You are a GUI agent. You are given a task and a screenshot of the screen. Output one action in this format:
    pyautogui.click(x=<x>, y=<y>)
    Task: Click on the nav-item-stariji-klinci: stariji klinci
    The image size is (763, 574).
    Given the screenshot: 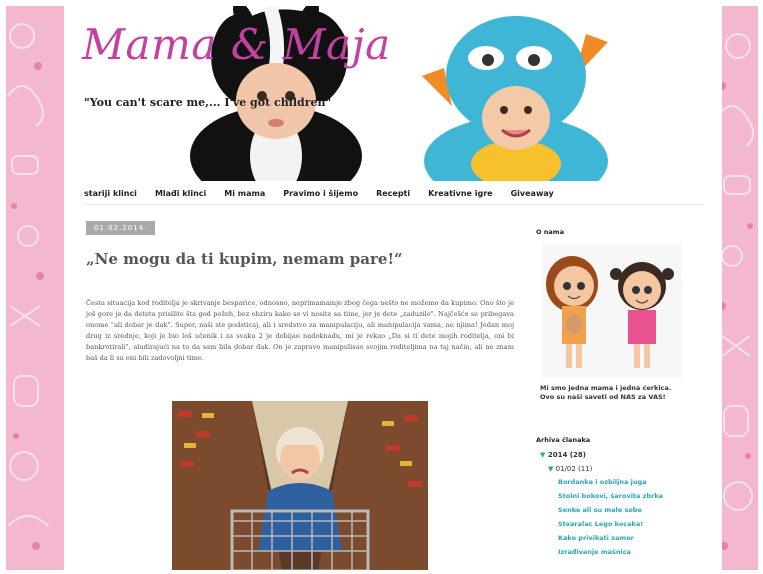 What is the action you would take?
    pyautogui.click(x=110, y=193)
    